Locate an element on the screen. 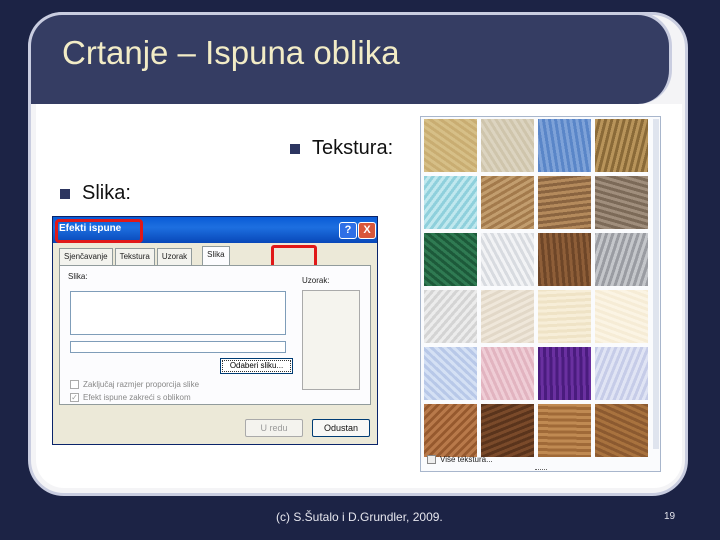  tab-tekstura: Tekstura is located at coordinates (134, 256).